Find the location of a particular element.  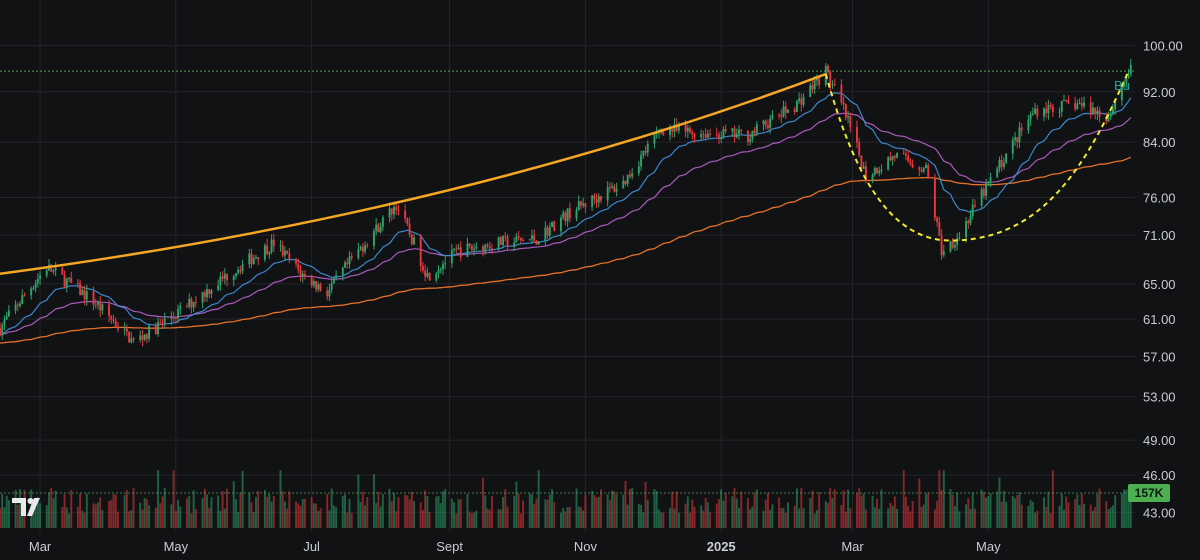

buy-marker-label: Bu is located at coordinates (1122, 85).